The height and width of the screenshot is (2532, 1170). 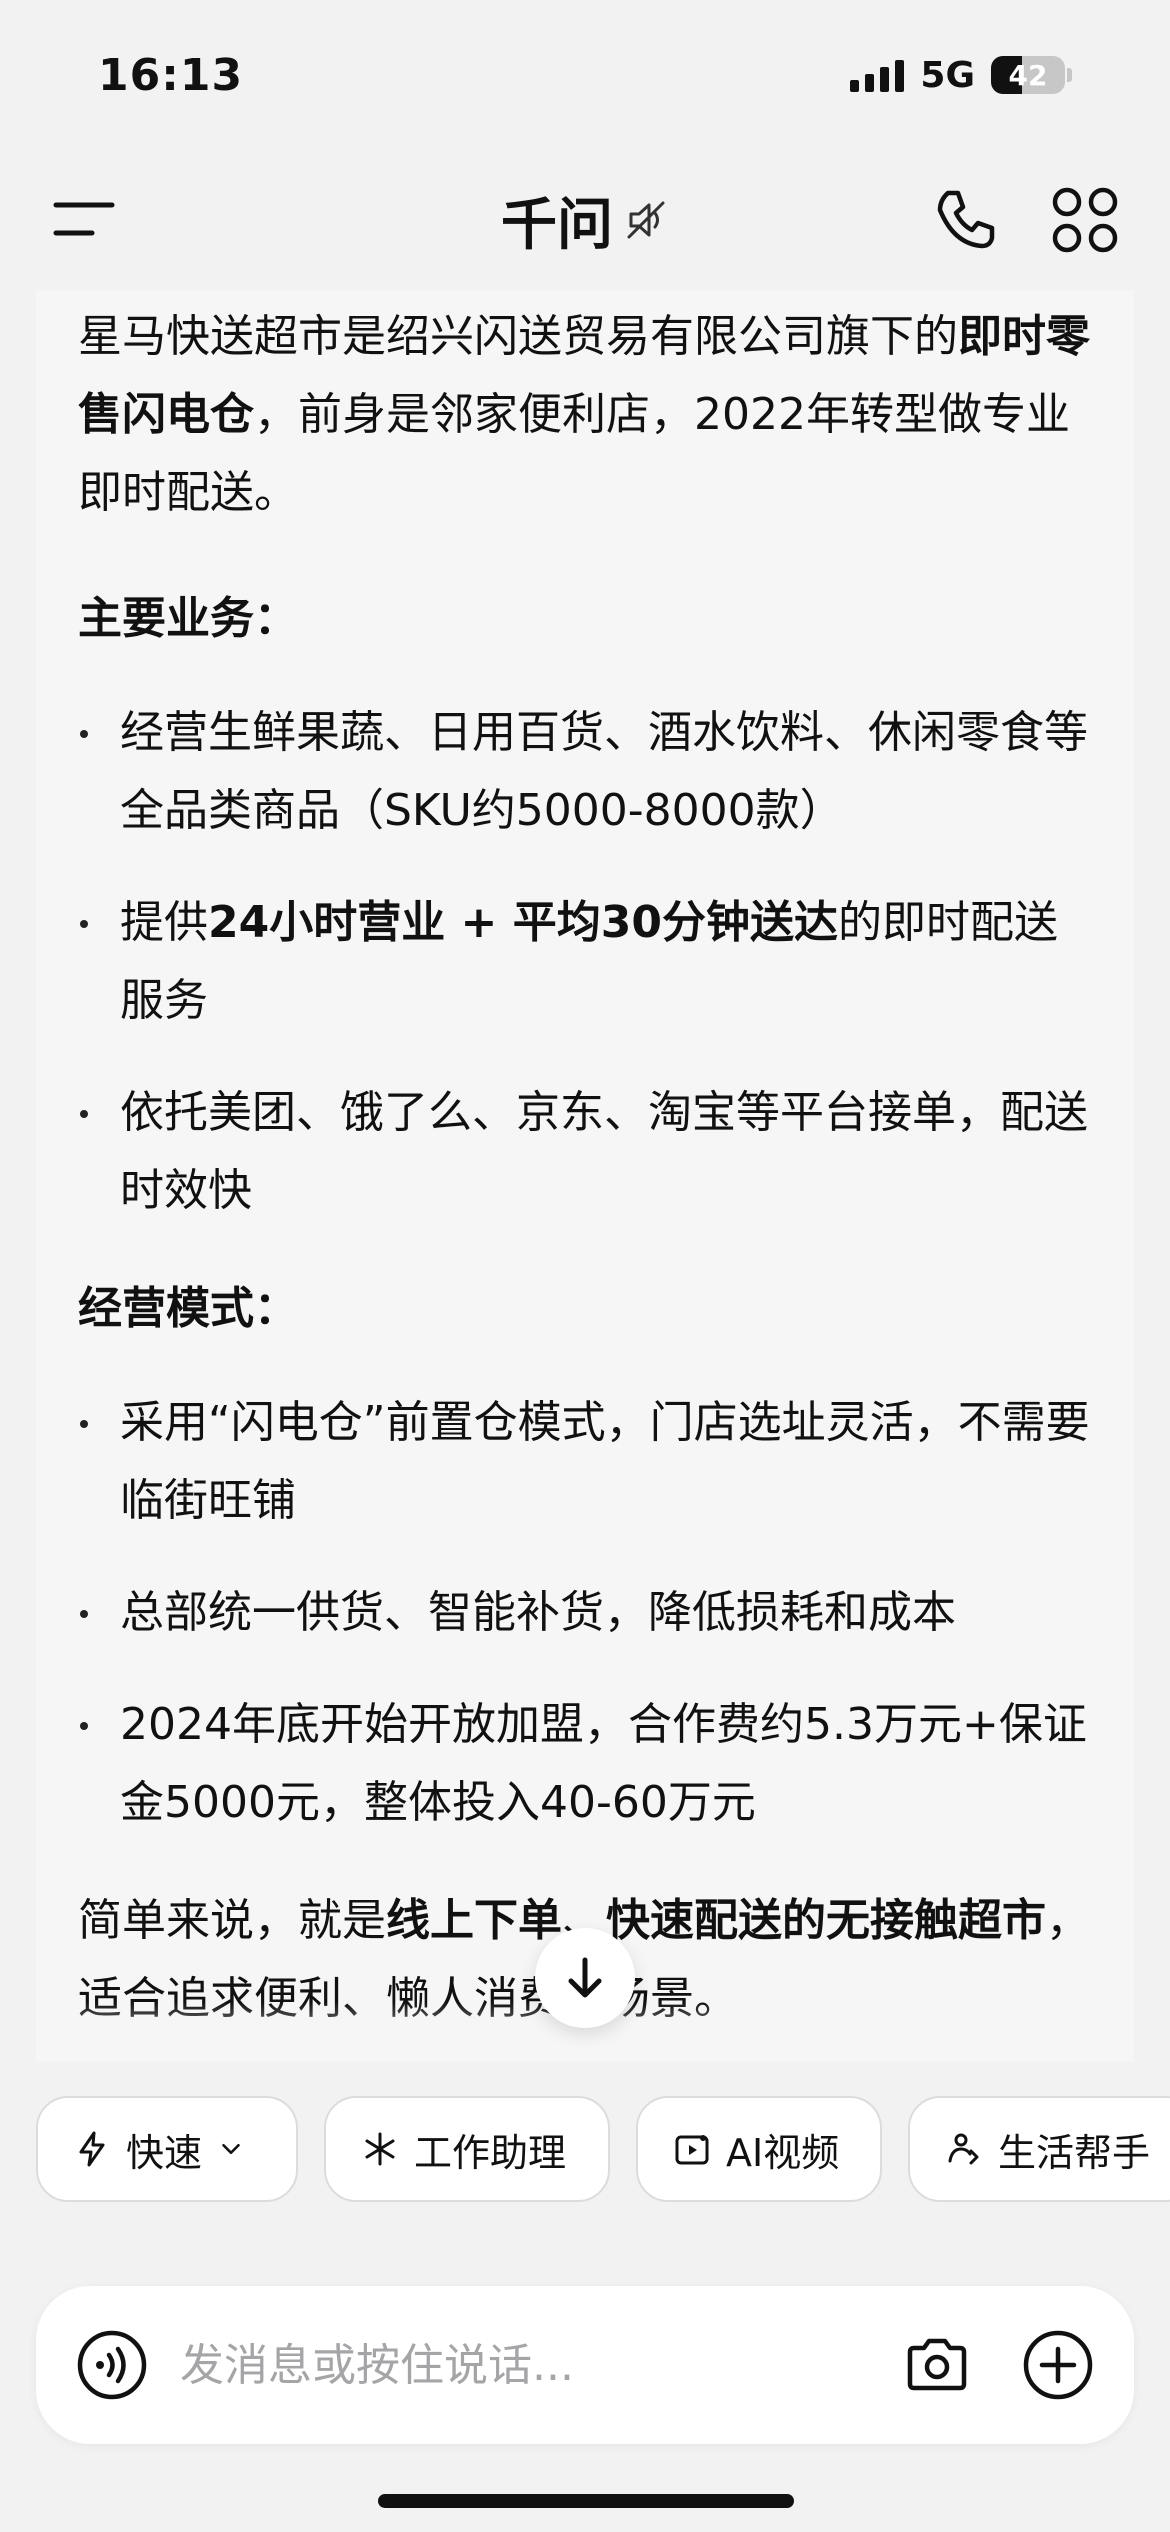 I want to click on battery-percent: 42, so click(x=1028, y=75).